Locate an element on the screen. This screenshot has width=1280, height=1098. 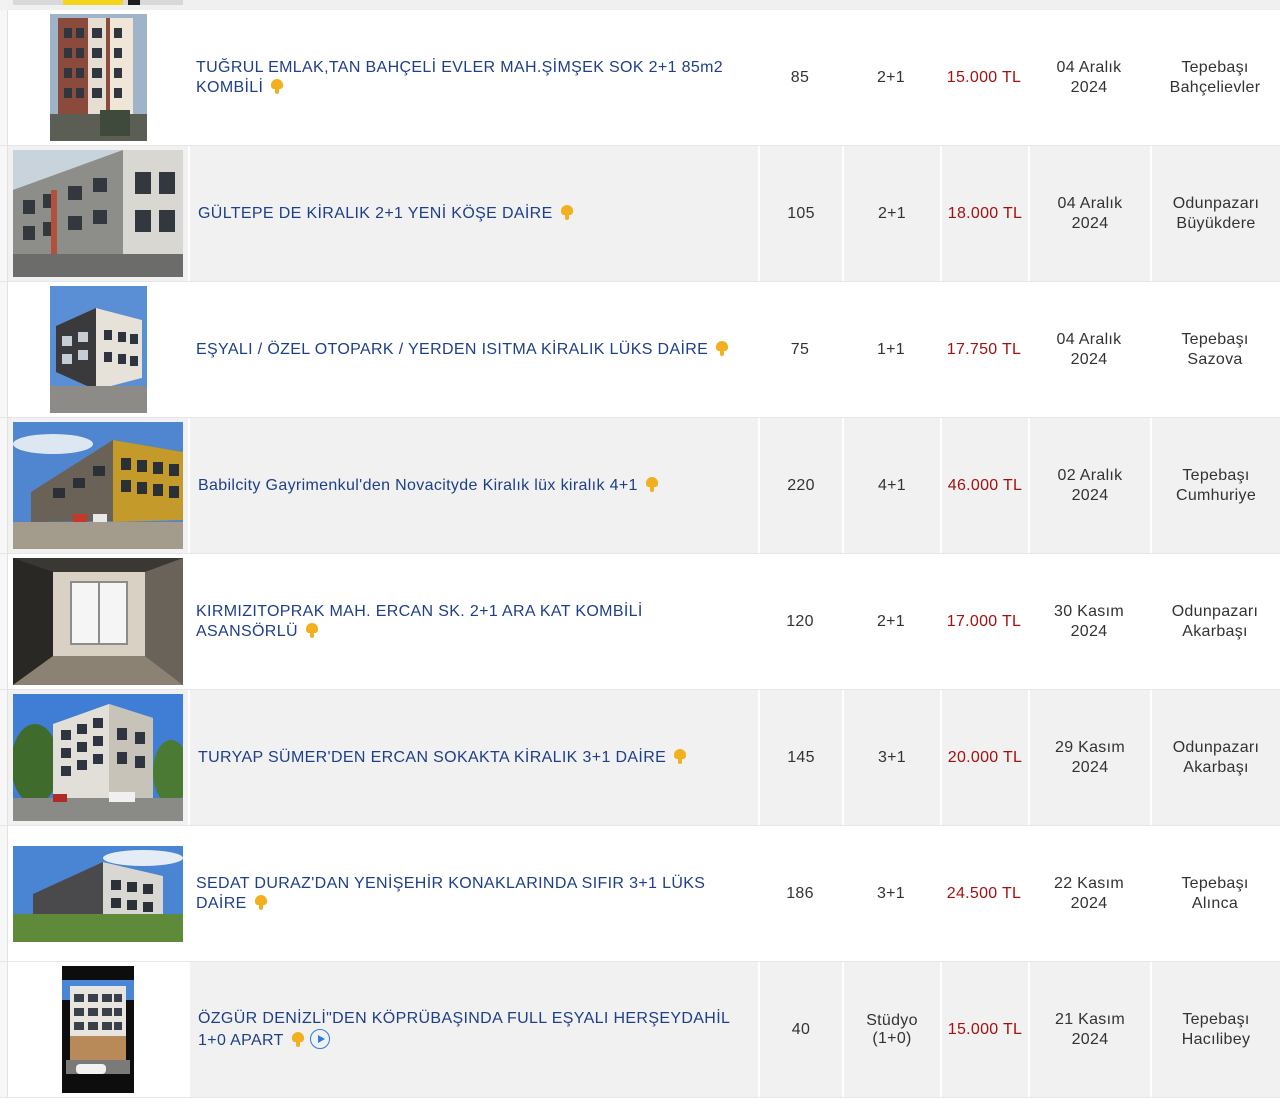
listing-date: 22 Kasım 2024 is located at coordinates (1089, 893).